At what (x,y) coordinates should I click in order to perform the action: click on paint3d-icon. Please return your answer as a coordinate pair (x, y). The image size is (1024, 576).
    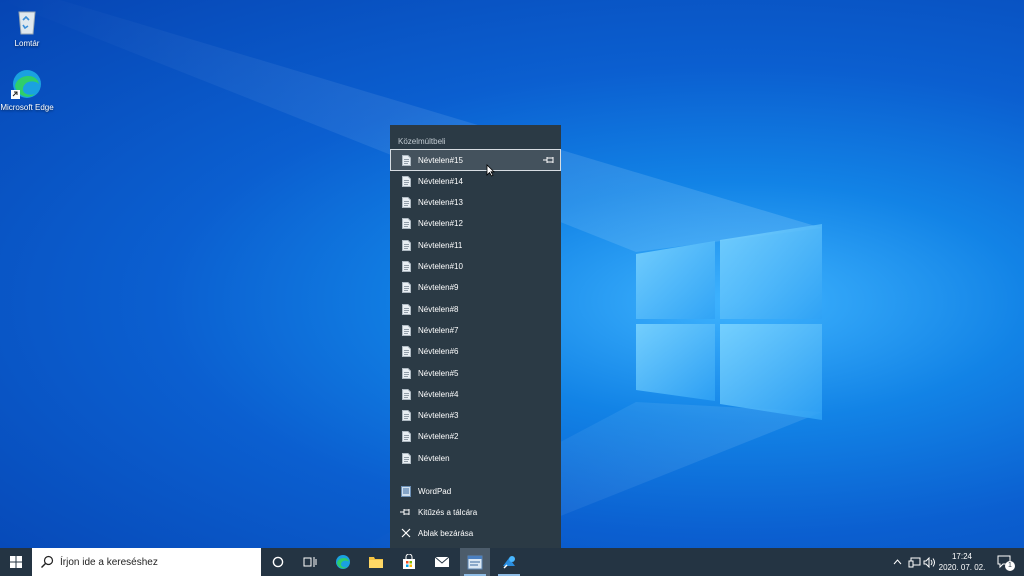
    Looking at the image, I should click on (509, 562).